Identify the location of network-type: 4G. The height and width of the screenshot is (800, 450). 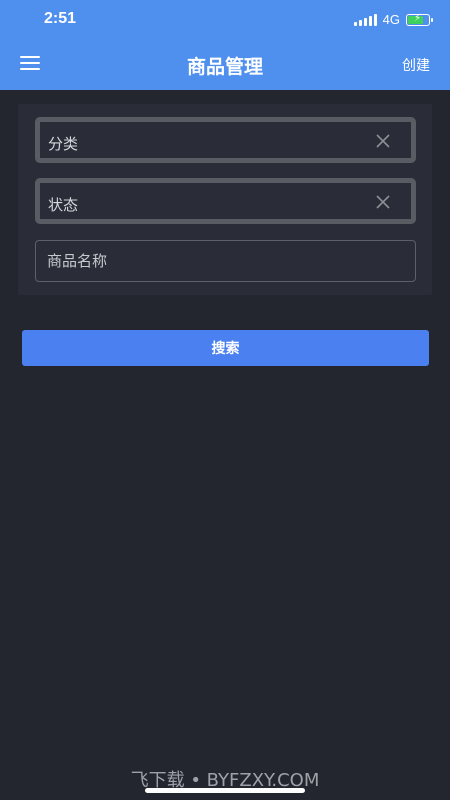
(391, 19).